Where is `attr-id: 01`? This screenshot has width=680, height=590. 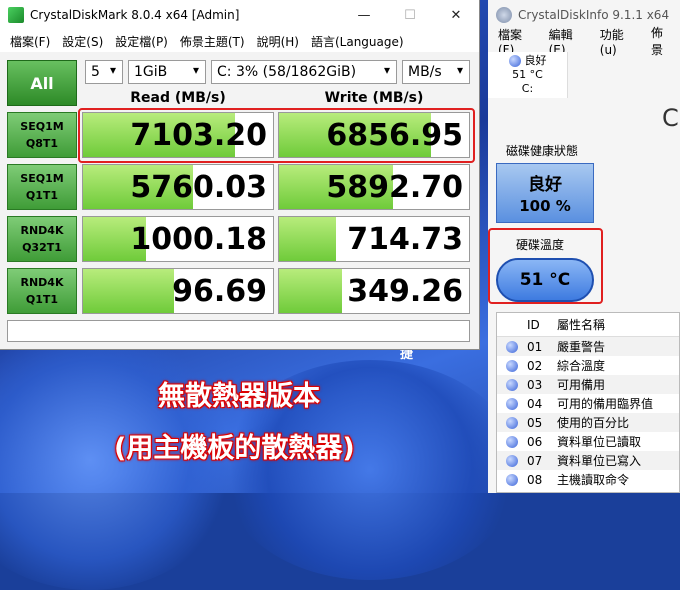
attr-id: 01 is located at coordinates (535, 346).